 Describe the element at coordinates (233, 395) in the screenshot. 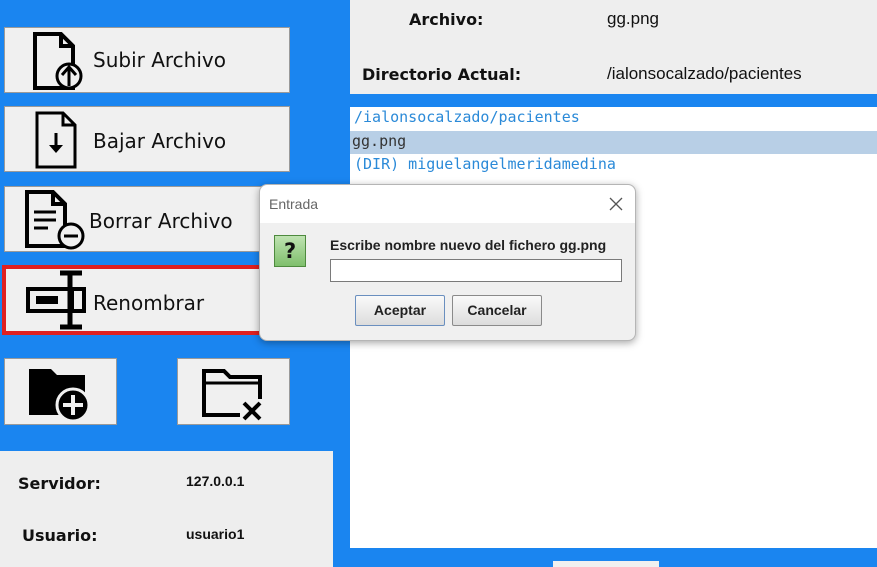

I see `folder-delete-icon` at that location.